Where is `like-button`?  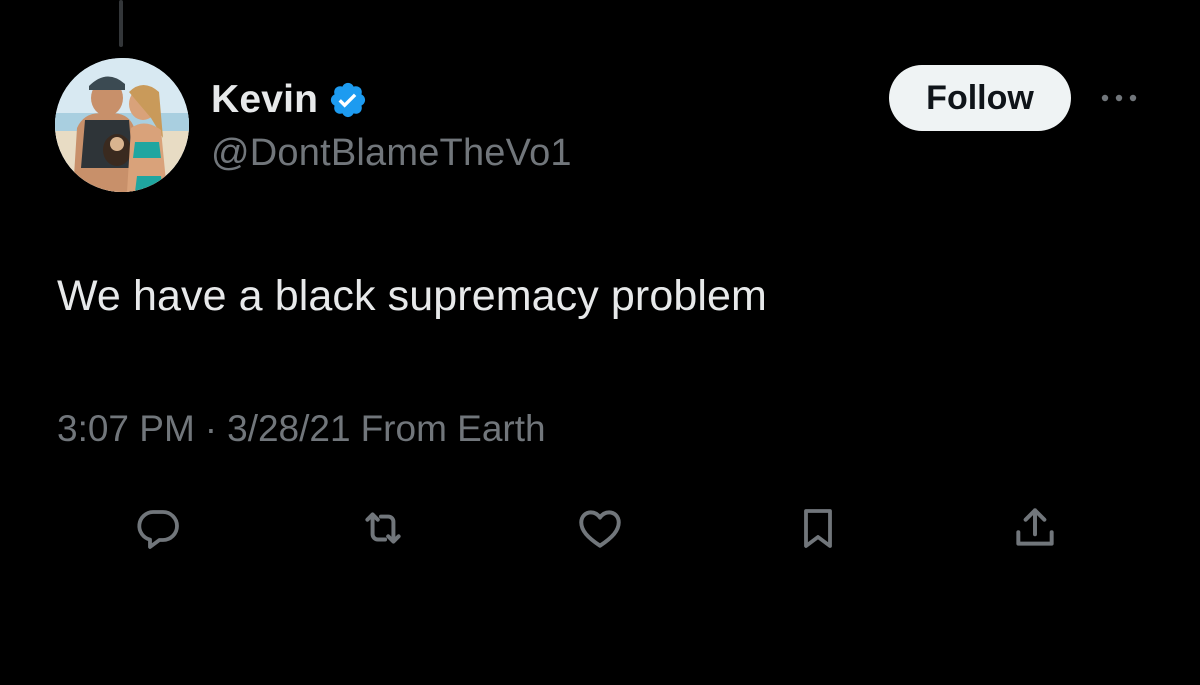
like-button is located at coordinates (600, 528).